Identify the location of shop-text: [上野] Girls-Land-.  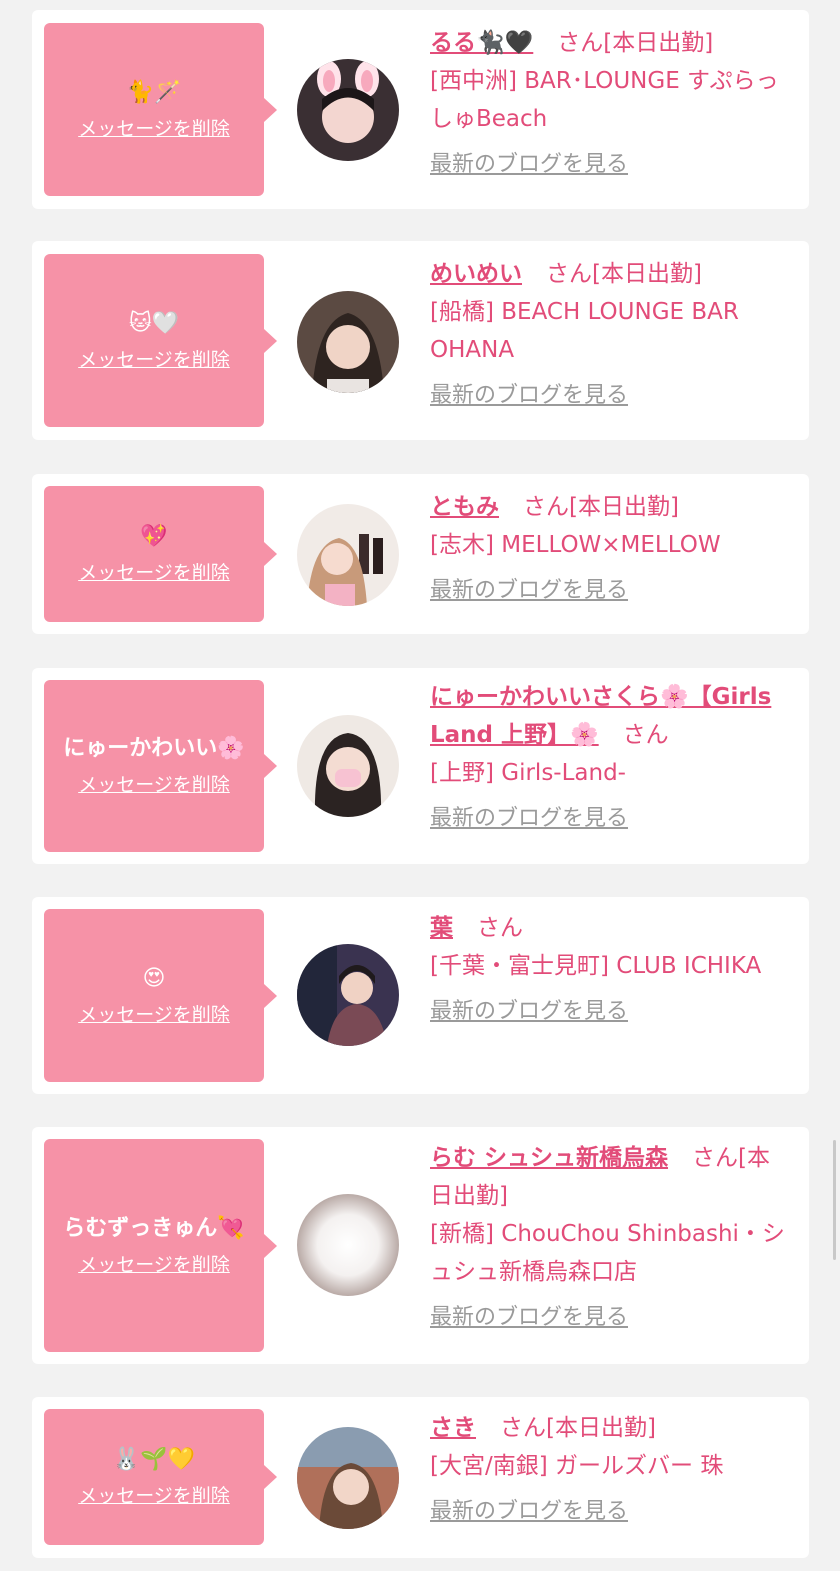
(528, 773).